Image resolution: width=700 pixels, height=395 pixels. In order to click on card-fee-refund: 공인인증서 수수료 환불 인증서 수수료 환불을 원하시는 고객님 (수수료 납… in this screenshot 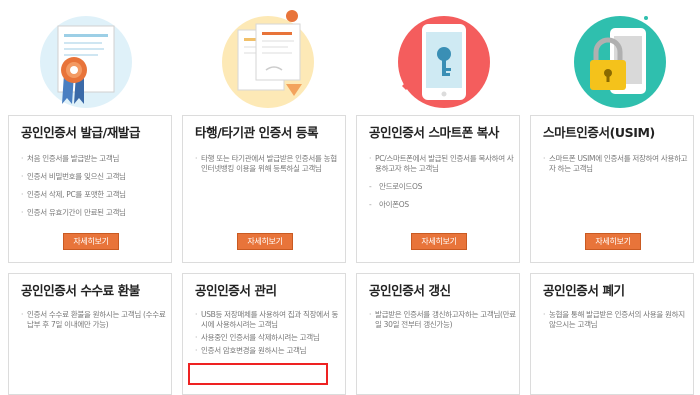, I will do `click(90, 334)`.